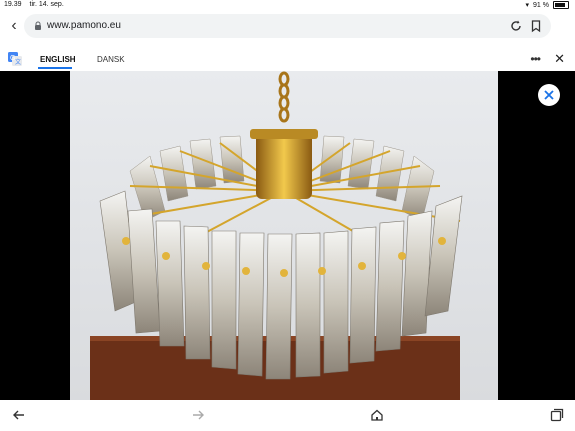  What do you see at coordinates (55, 68) in the screenshot?
I see `active-tab-indicator` at bounding box center [55, 68].